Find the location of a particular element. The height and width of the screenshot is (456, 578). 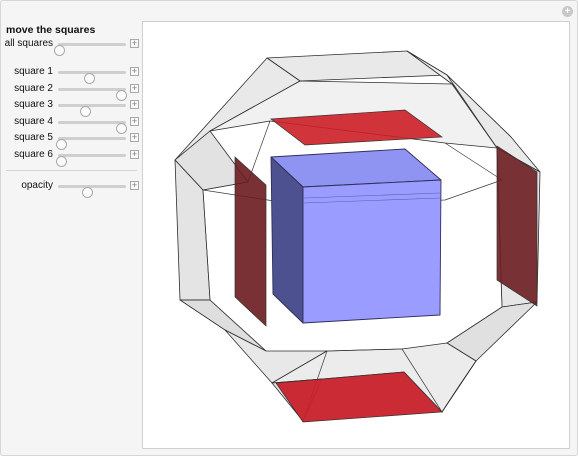

slider-row-square-3: square 3 + is located at coordinates (71, 107).